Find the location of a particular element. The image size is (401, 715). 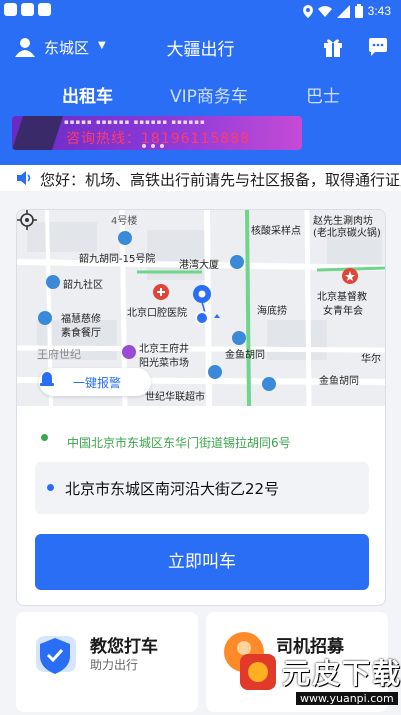

wifi-icon is located at coordinates (324, 11).